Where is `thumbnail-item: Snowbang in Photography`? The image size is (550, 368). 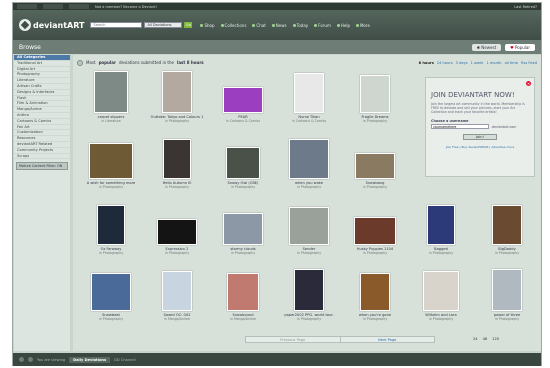 thumbnail-item: Snowbang in Photography is located at coordinates (375, 171).